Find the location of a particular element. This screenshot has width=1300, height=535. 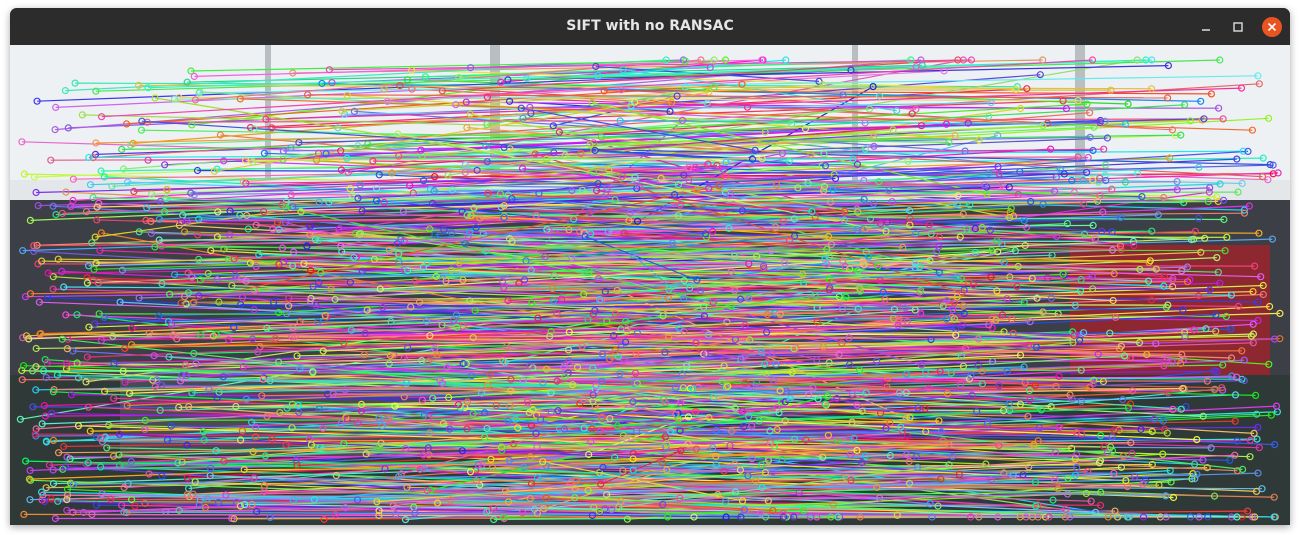

close-icon is located at coordinates (1272, 27).